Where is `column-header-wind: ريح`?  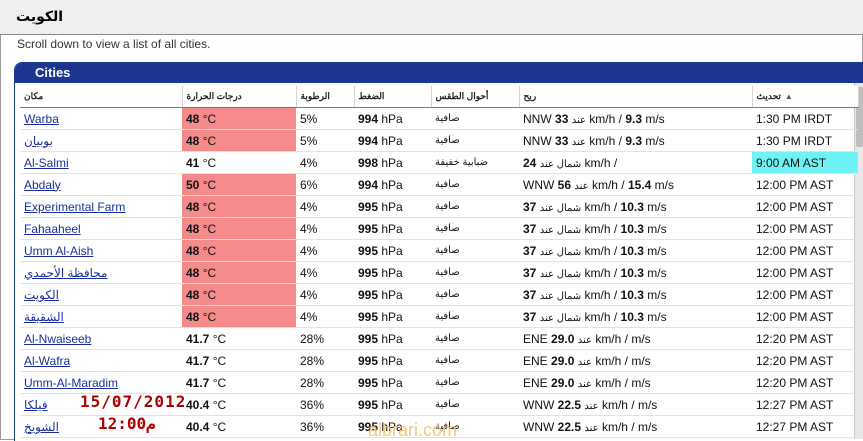 column-header-wind: ريح is located at coordinates (636, 97).